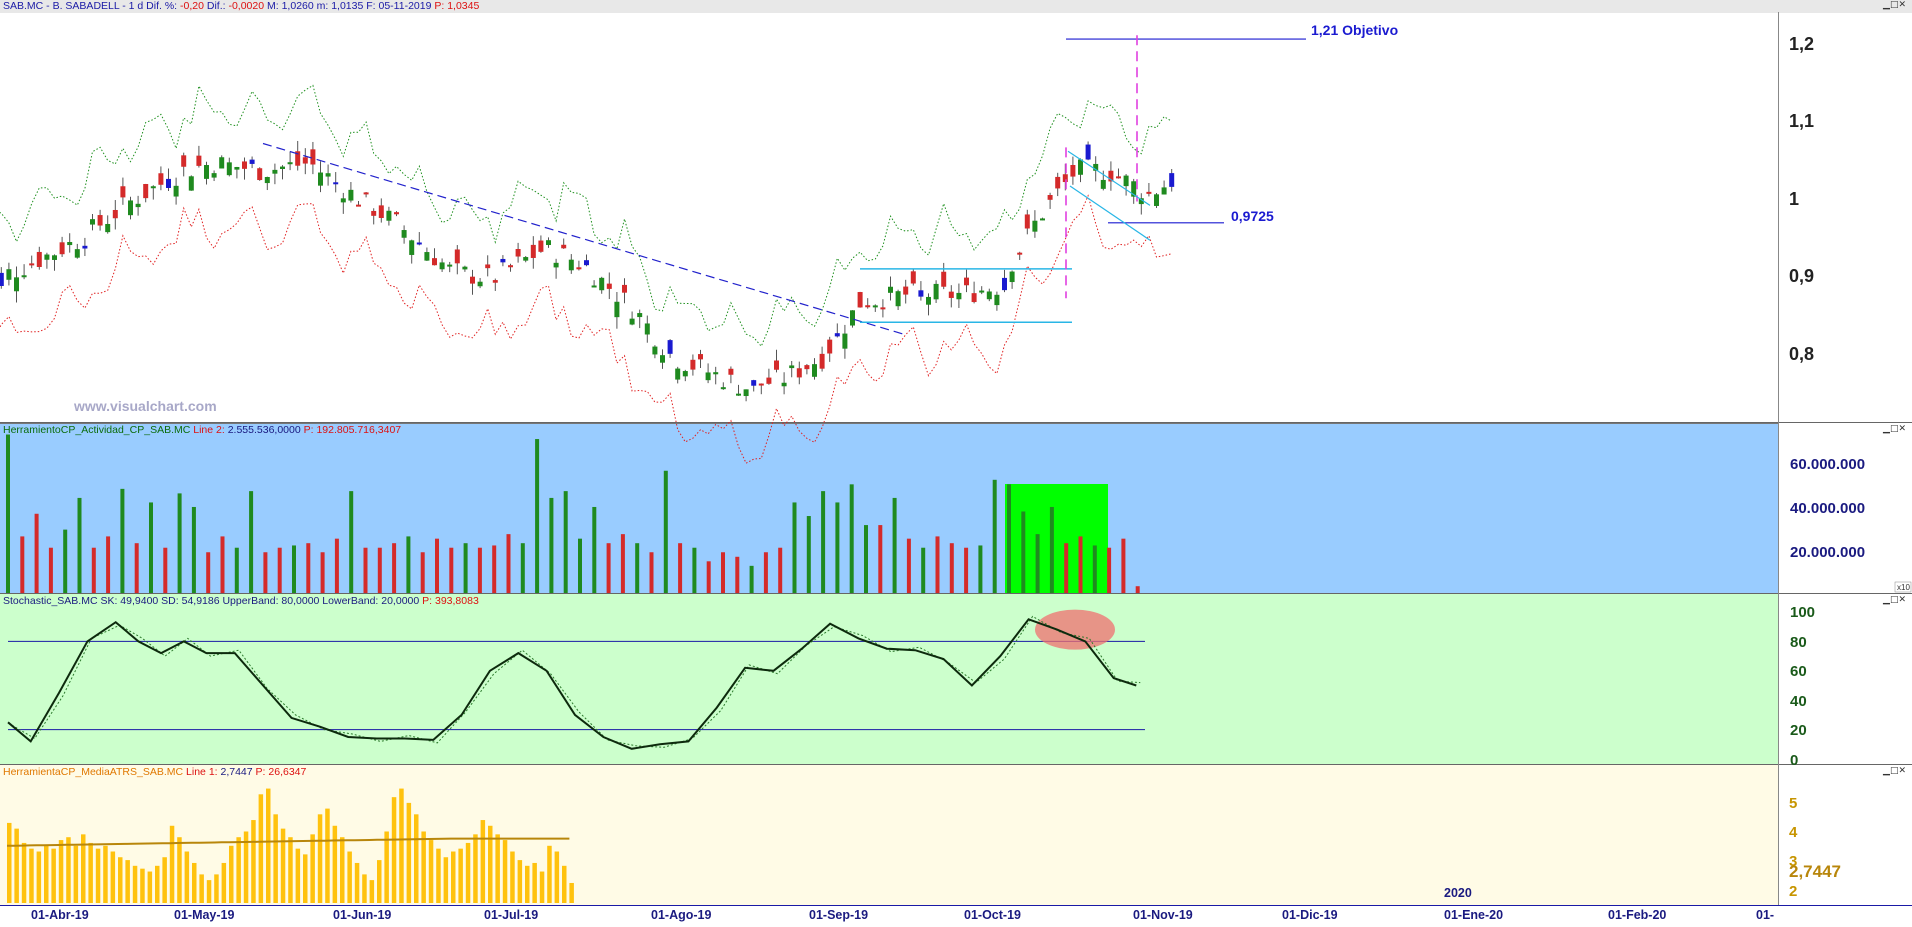 The image size is (1912, 927). I want to click on stoch-window-controls: ▁□✕, so click(1894, 600).